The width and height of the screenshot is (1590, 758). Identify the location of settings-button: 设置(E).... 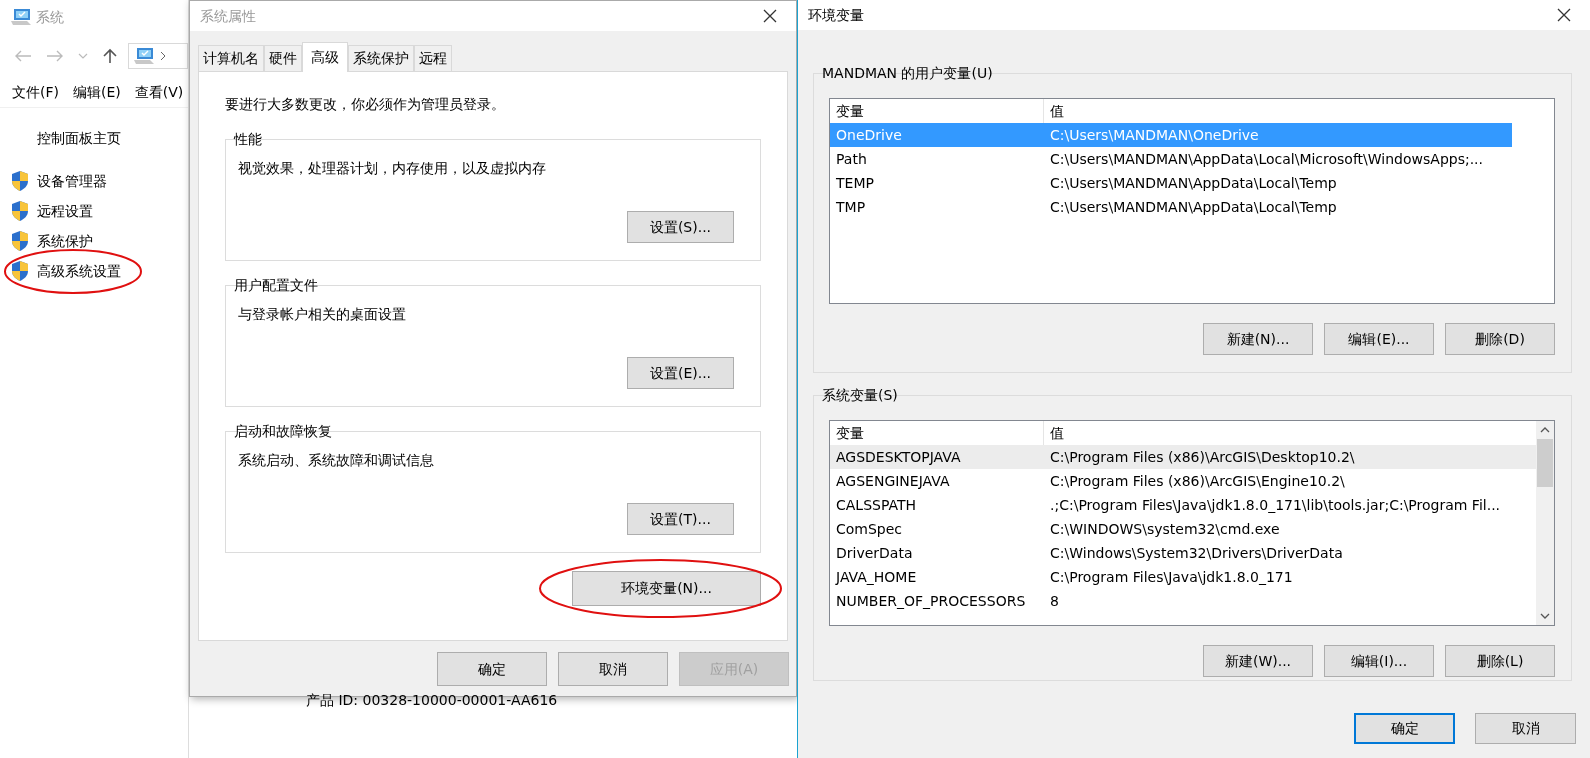
(680, 373).